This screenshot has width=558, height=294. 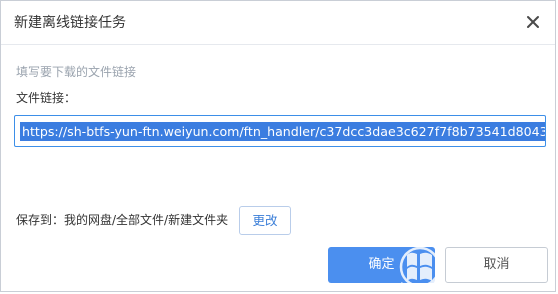 I want to click on ok-button: 确定, so click(x=381, y=265).